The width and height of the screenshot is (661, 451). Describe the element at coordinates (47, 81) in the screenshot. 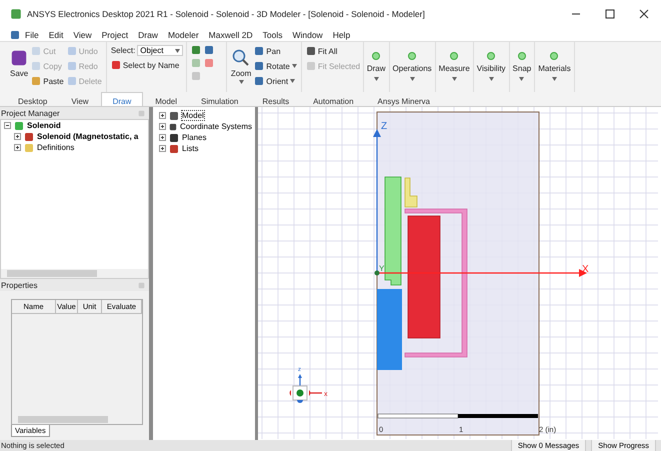

I see `clipboard-button: Paste` at that location.